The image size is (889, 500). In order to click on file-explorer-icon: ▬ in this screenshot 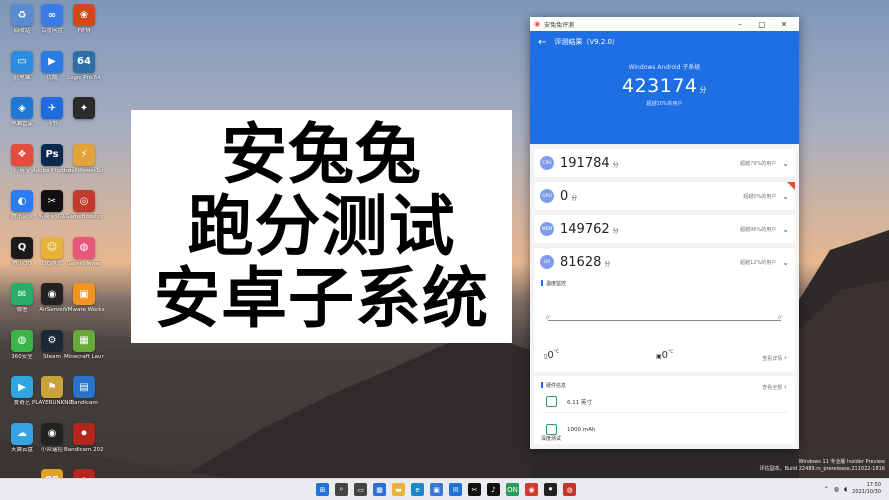, I will do `click(398, 489)`.